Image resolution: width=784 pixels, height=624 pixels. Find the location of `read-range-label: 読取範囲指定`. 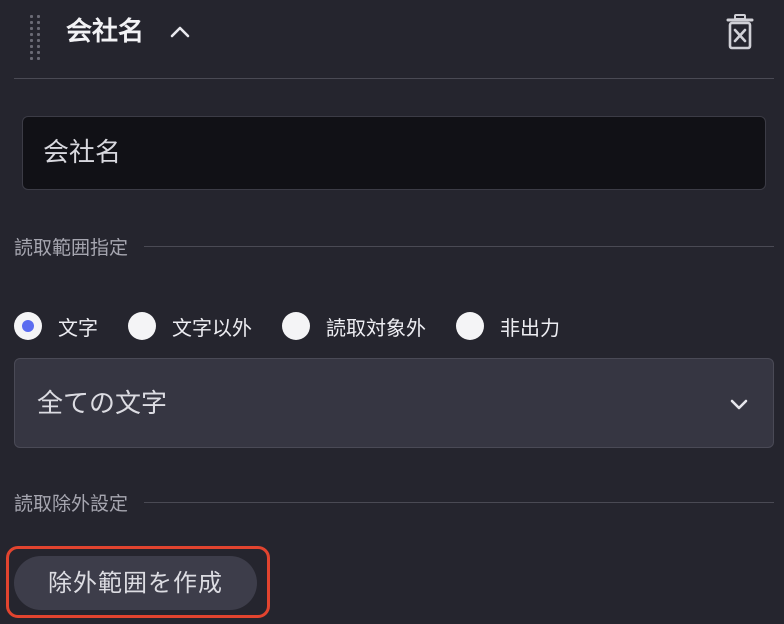

read-range-label: 読取範囲指定 is located at coordinates (71, 247).